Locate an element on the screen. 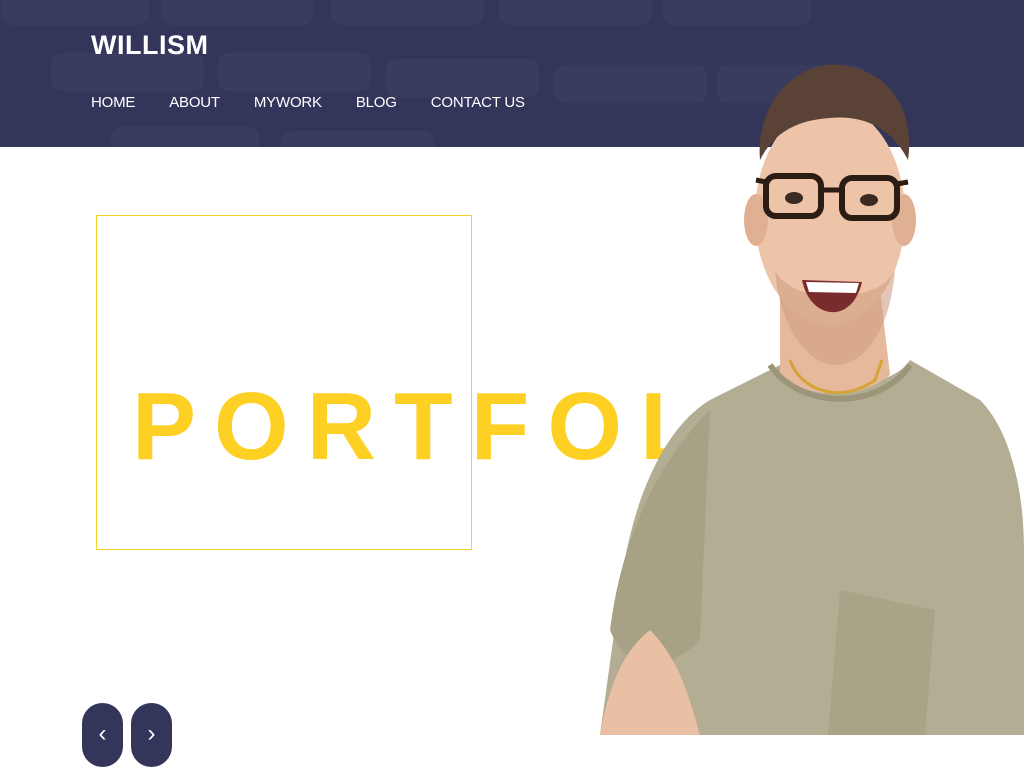 The height and width of the screenshot is (768, 1024). nav-about-link: ABOUT is located at coordinates (194, 103).